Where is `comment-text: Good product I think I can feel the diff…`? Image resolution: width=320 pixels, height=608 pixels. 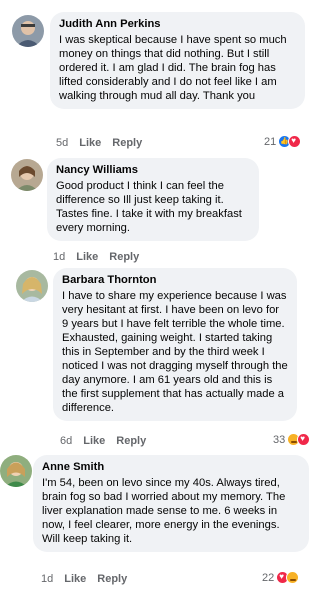 comment-text: Good product I think I can feel the diff… is located at coordinates (149, 207).